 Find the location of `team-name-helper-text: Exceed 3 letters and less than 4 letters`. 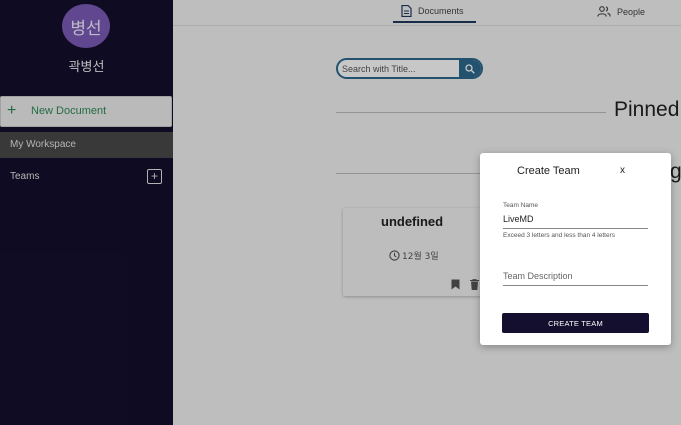

team-name-helper-text: Exceed 3 letters and less than 4 letters is located at coordinates (559, 235).